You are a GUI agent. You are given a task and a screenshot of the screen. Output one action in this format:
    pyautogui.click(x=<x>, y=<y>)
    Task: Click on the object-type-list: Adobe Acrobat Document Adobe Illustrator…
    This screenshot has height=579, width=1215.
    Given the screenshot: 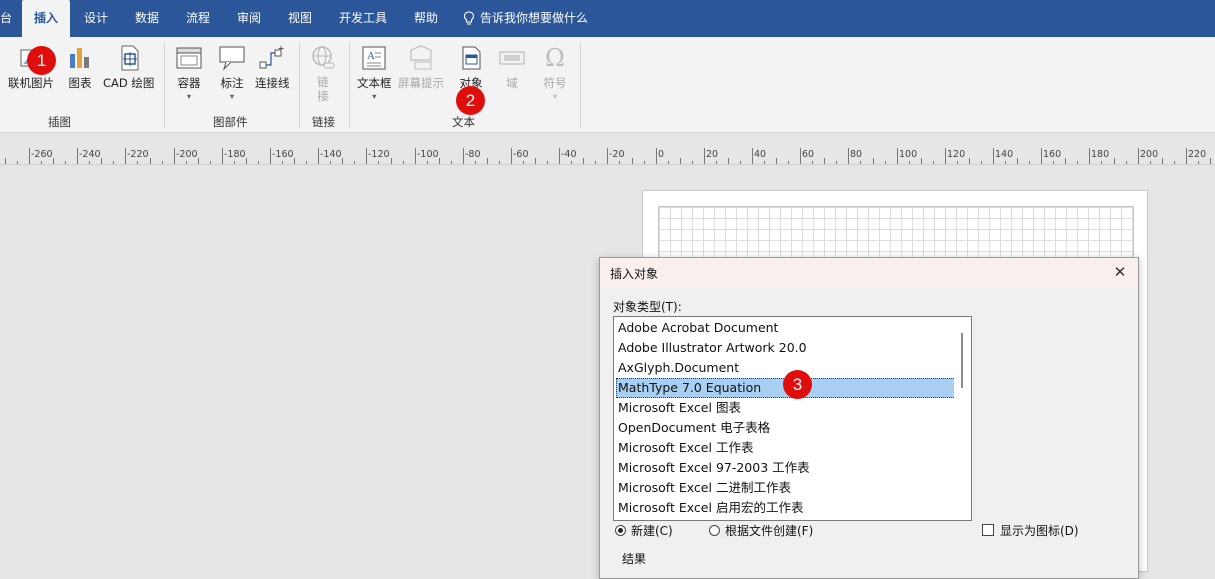 What is the action you would take?
    pyautogui.click(x=792, y=418)
    